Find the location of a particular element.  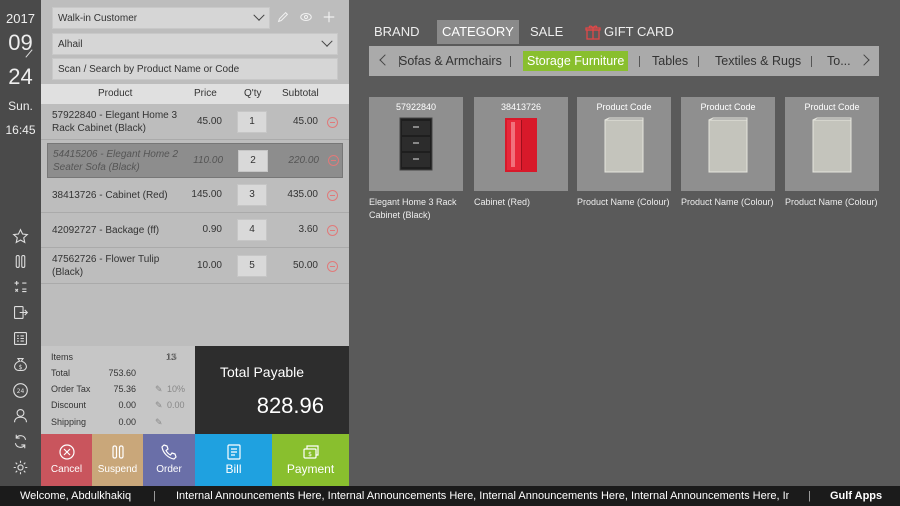

refresh-icon is located at coordinates (20, 441).